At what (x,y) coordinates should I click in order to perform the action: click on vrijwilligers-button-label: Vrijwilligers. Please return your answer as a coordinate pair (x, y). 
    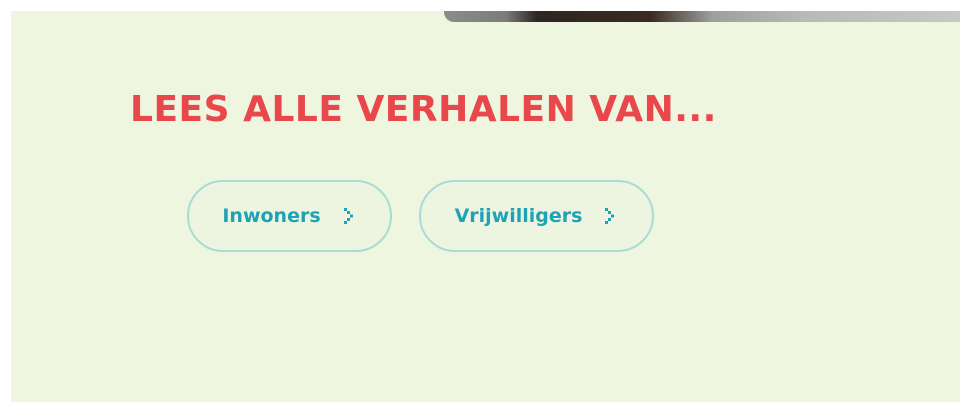
    Looking at the image, I should click on (518, 216).